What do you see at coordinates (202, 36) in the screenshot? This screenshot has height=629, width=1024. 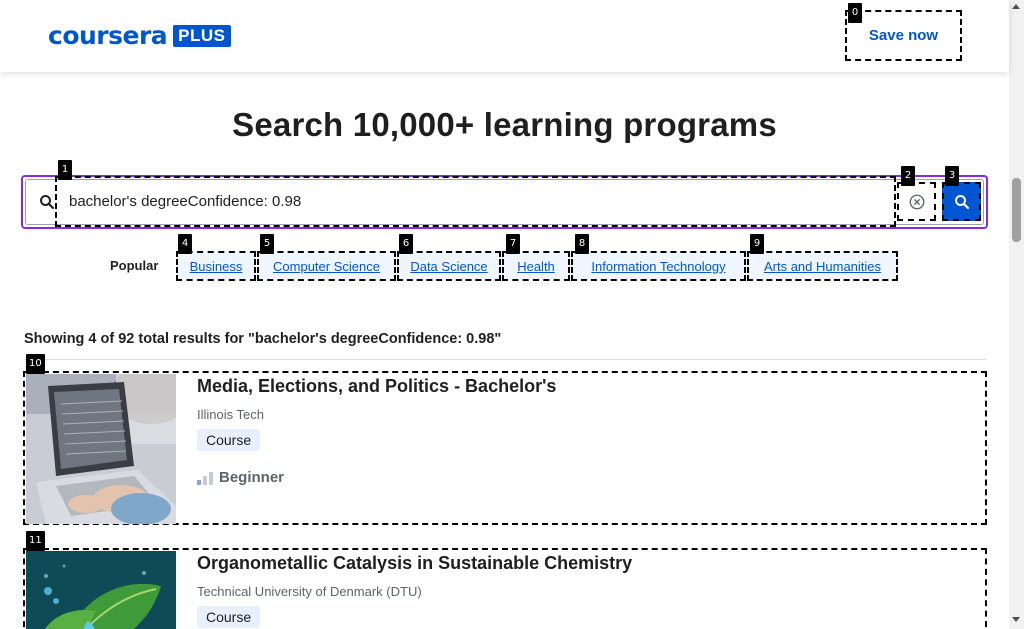 I see `logo-plus-badge: PLUS` at bounding box center [202, 36].